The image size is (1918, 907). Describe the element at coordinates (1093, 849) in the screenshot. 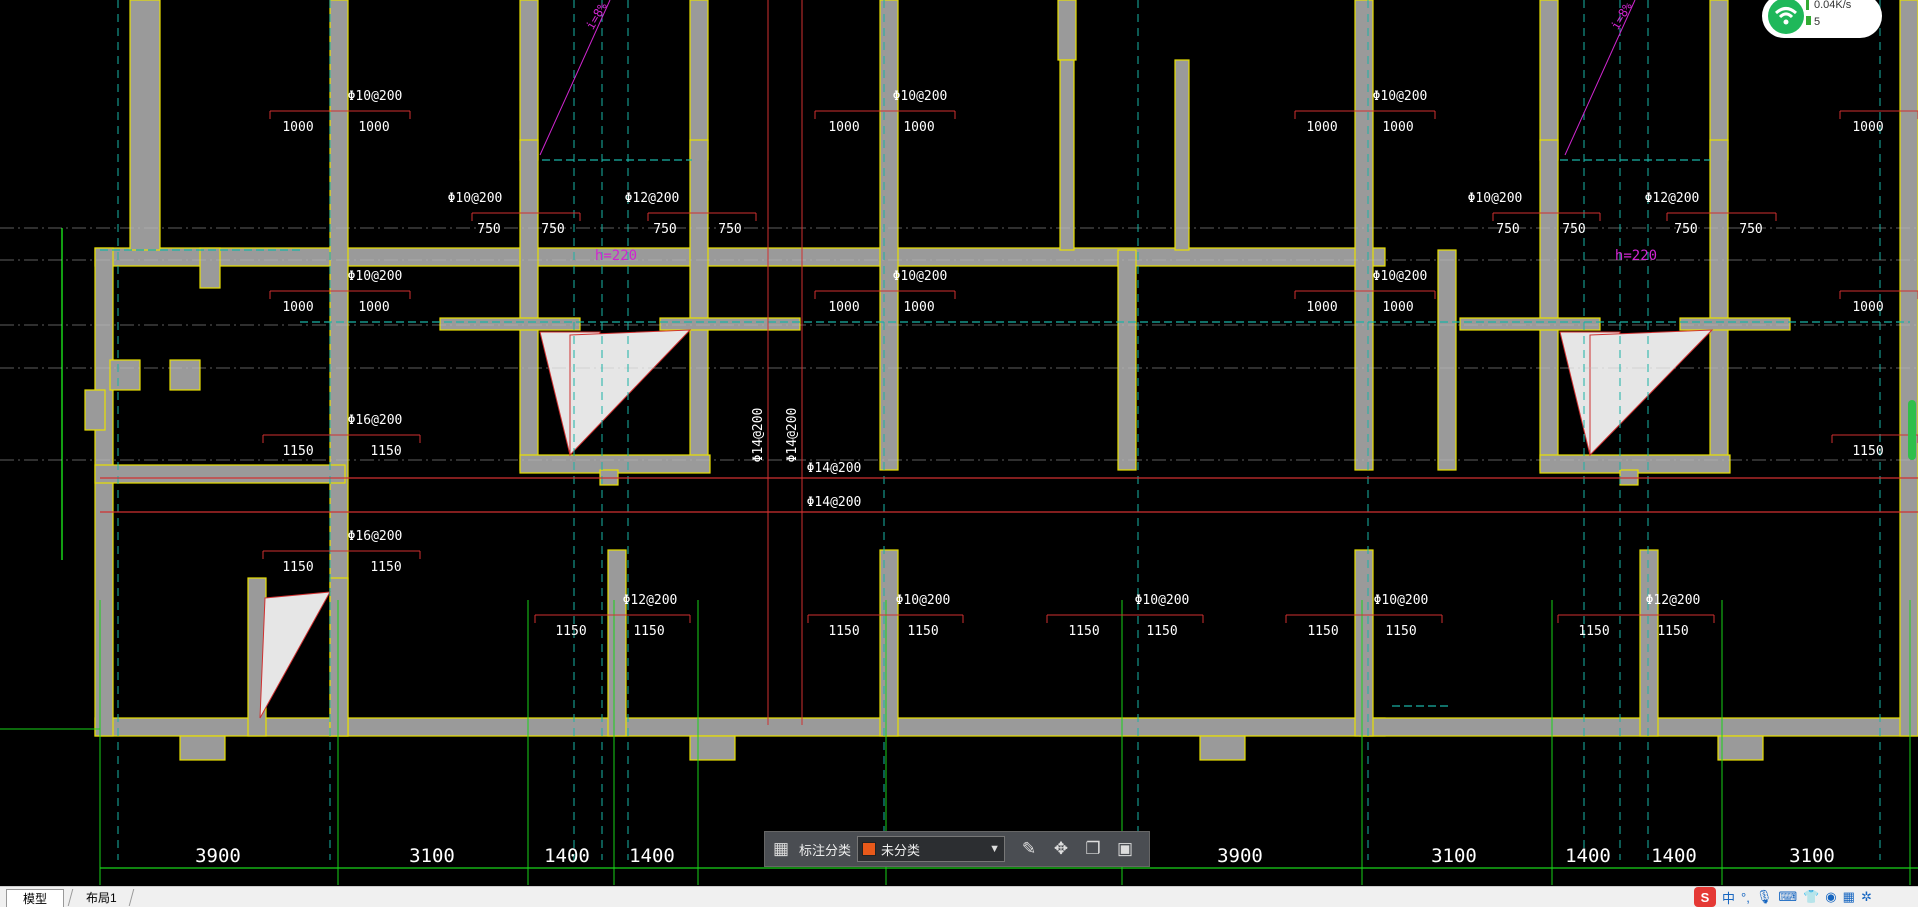

I see `copy-icon: ❐` at that location.